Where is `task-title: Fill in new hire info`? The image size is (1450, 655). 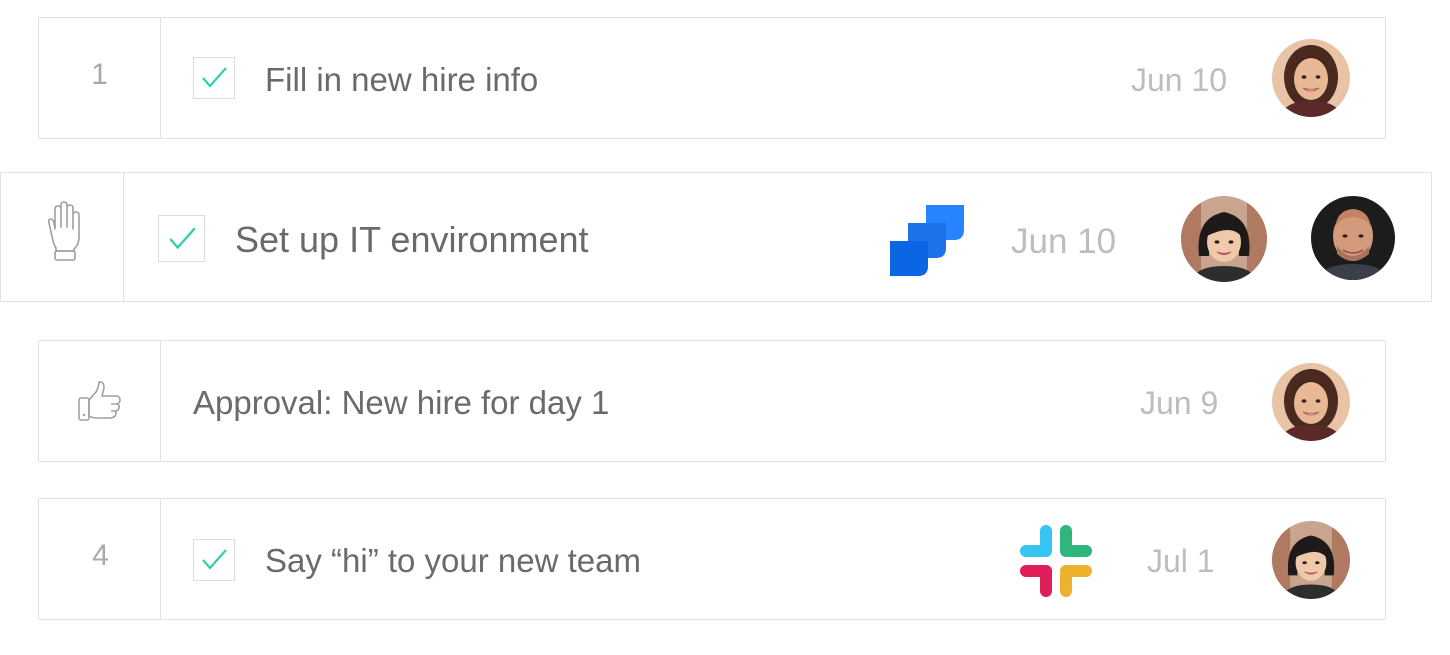
task-title: Fill in new hire info is located at coordinates (401, 80).